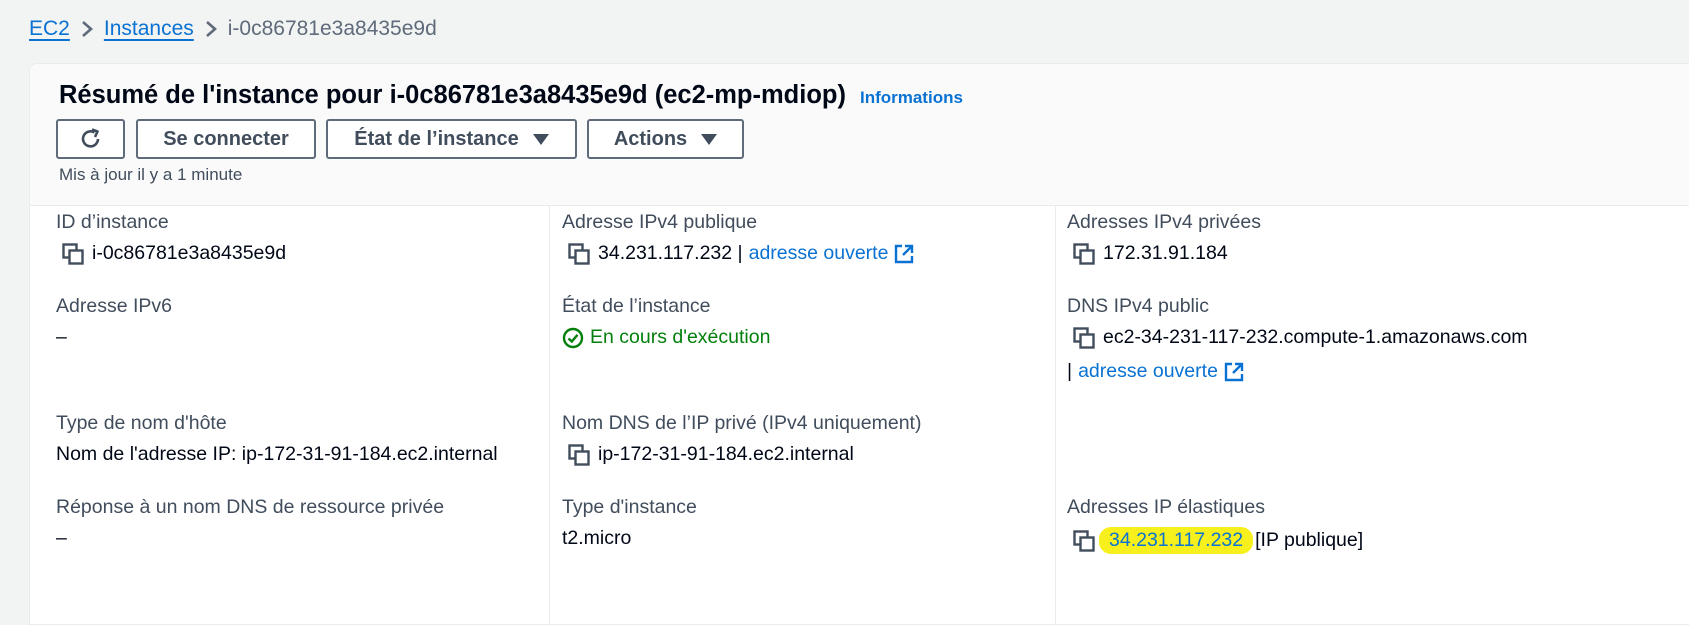 The width and height of the screenshot is (1689, 625). Describe the element at coordinates (1164, 222) in the screenshot. I see `field-label: Adresses IPv4 privées` at that location.